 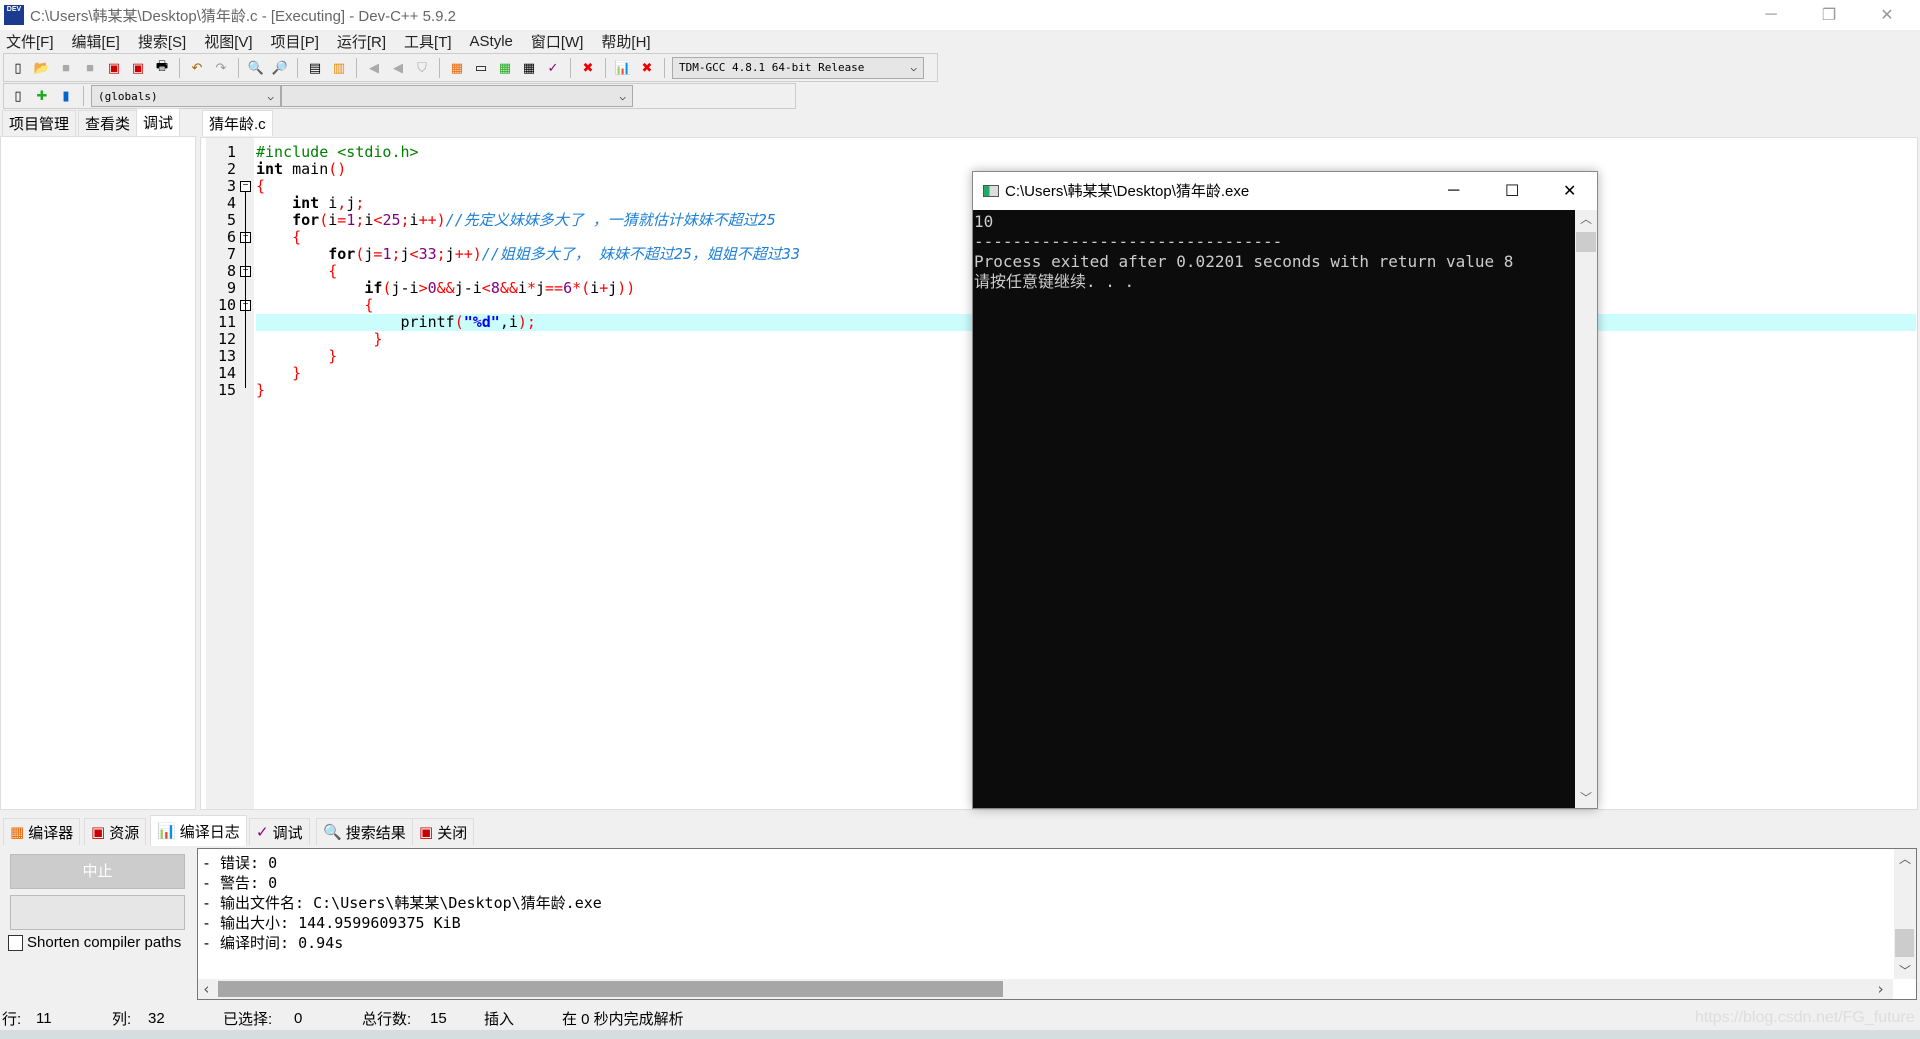 What do you see at coordinates (226, 305) in the screenshot?
I see `line-number: 10` at bounding box center [226, 305].